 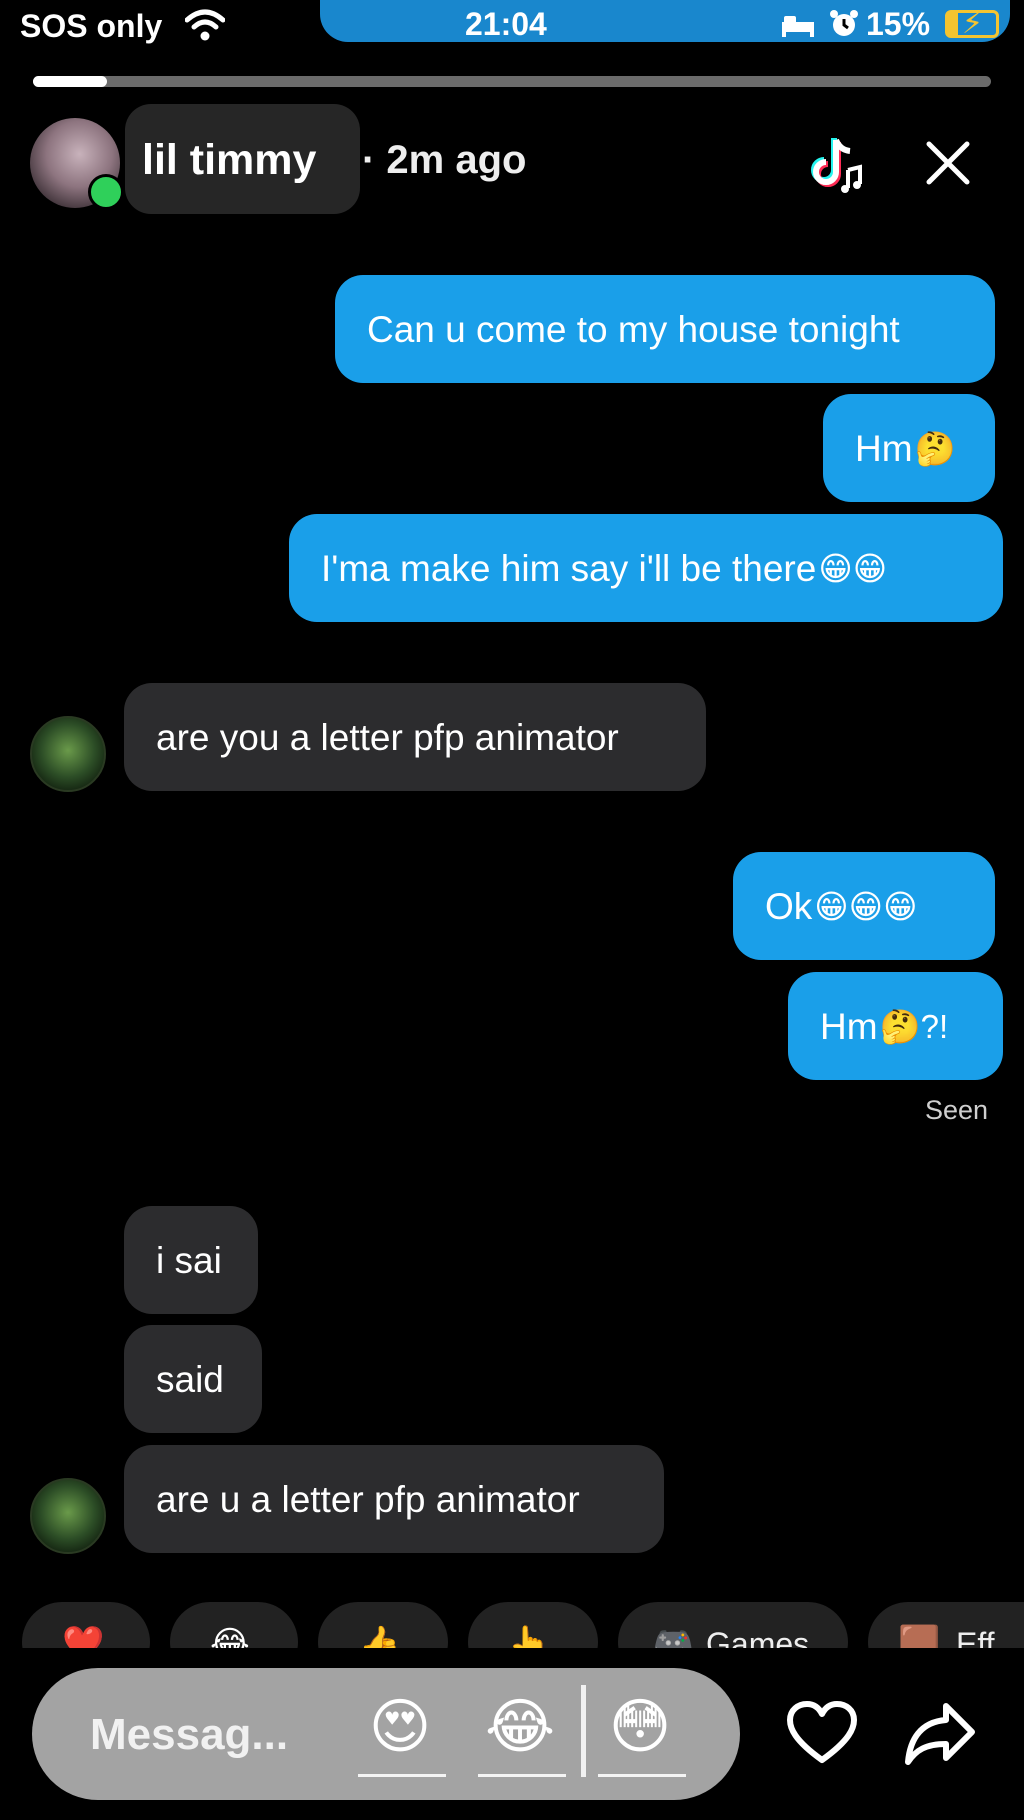 I want to click on laughing-emoji-button: 😂, so click(x=520, y=1727).